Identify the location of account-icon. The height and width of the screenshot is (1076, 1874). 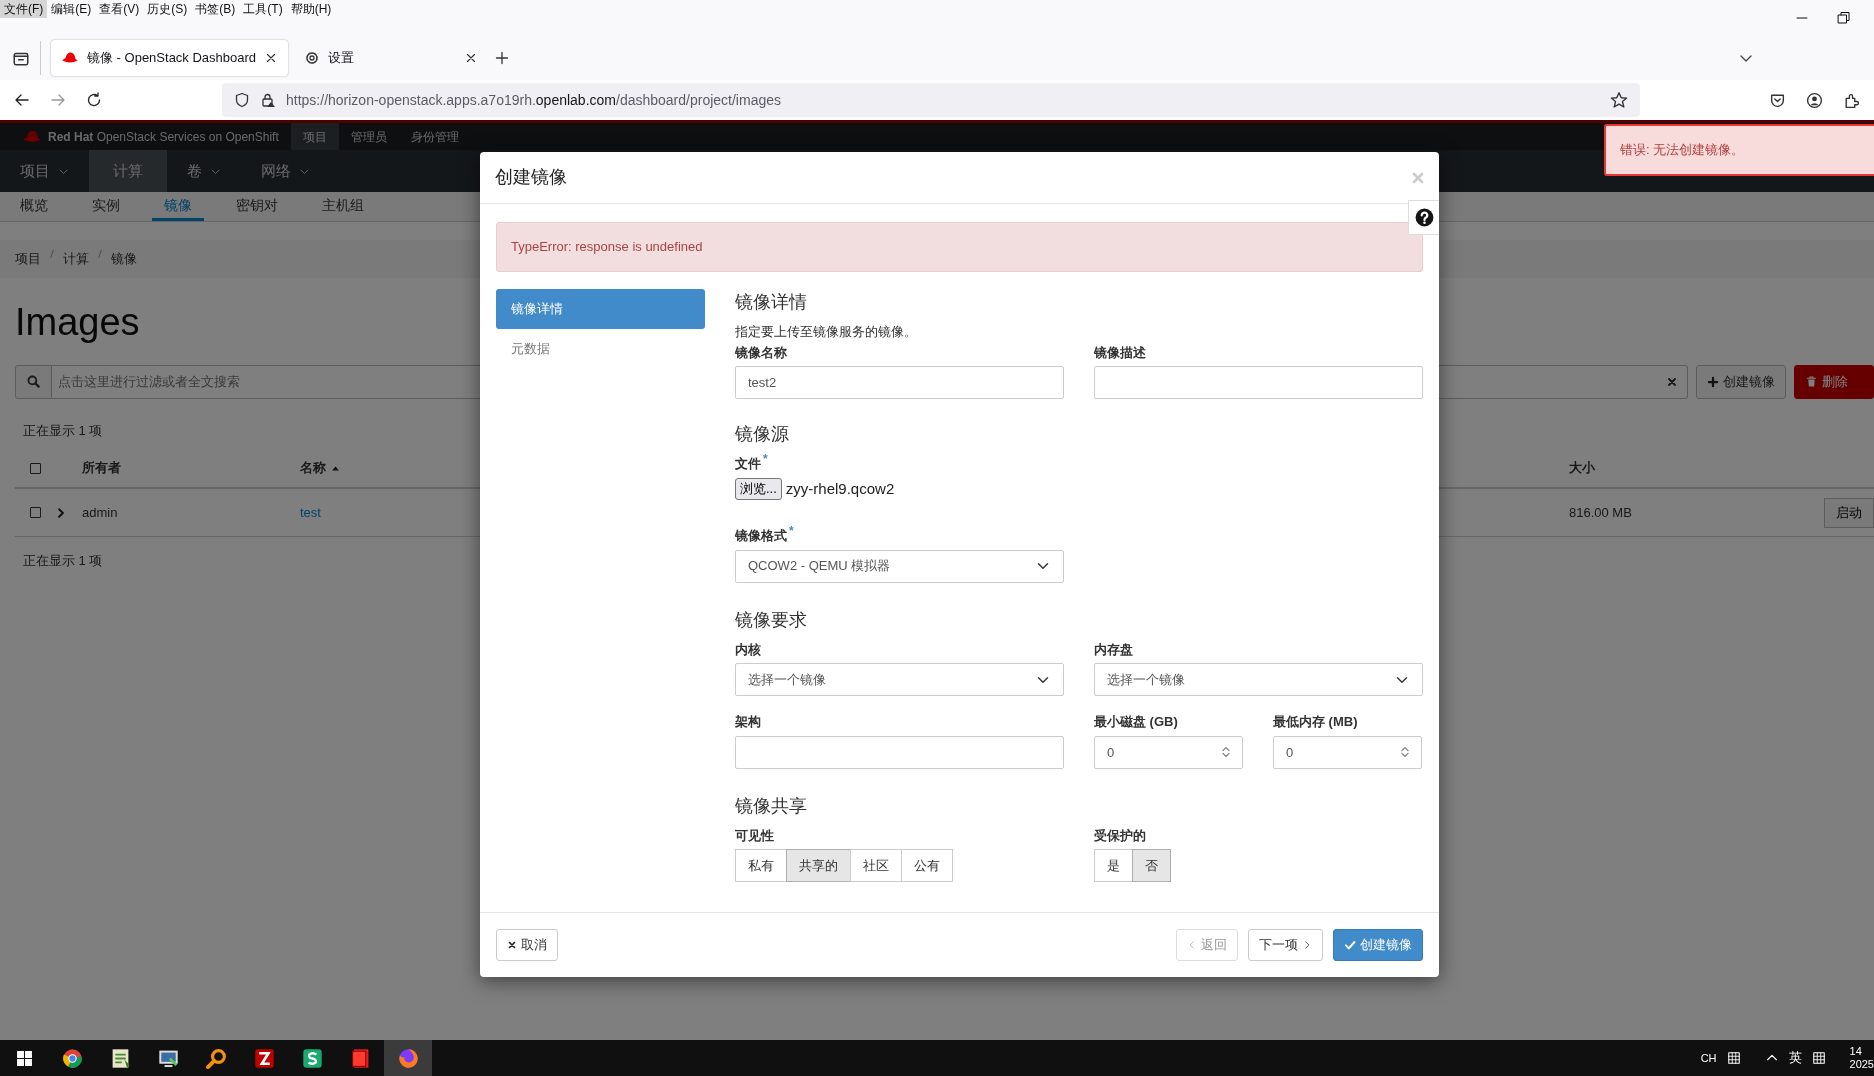
(1814, 100).